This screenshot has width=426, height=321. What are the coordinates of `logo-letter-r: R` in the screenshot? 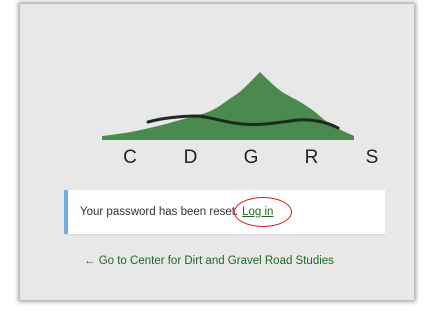 It's located at (311, 157).